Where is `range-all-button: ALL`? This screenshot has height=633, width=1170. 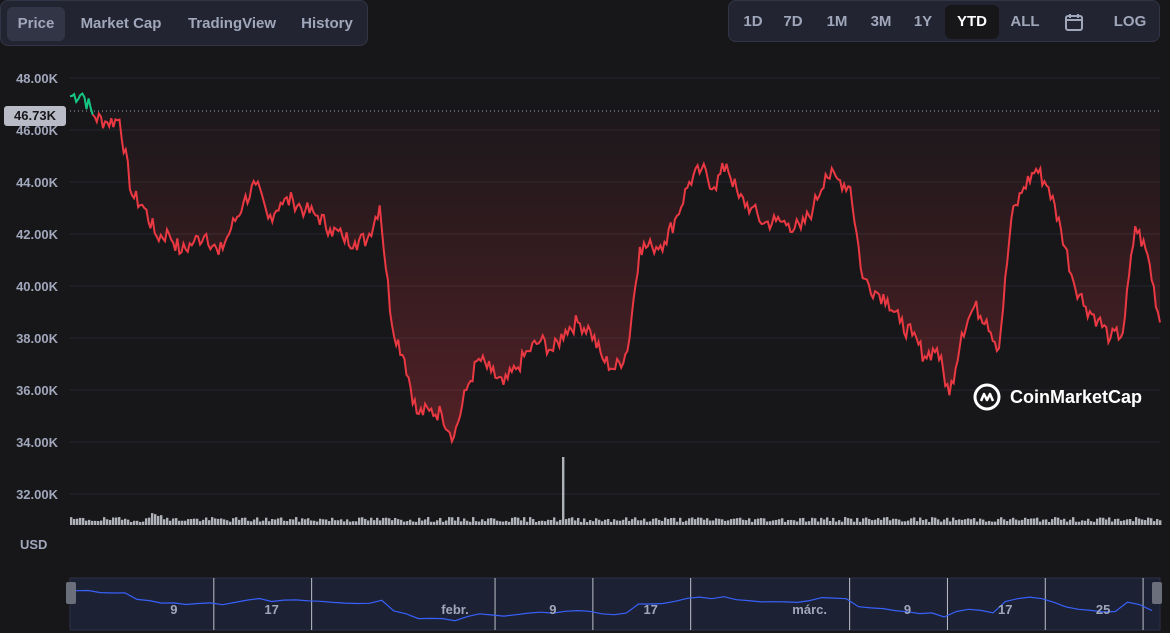 range-all-button: ALL is located at coordinates (1025, 22).